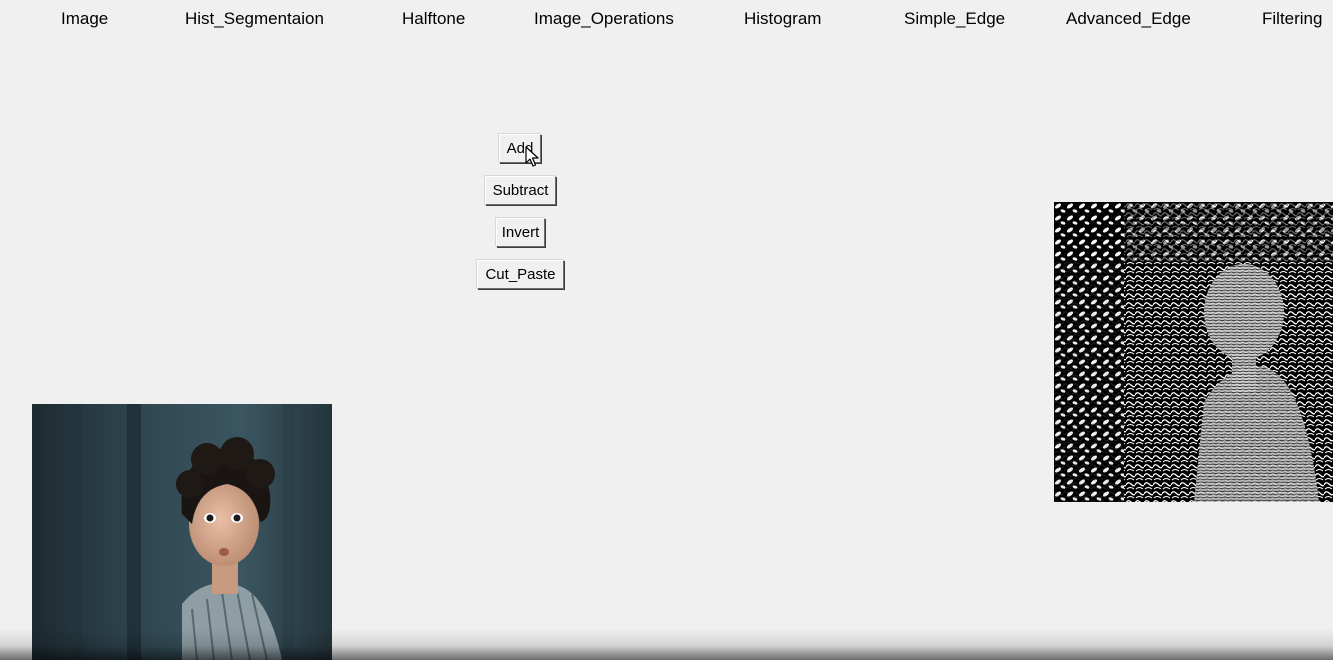 The height and width of the screenshot is (660, 1333). I want to click on cut-paste-button: Cut_Paste, so click(520, 274).